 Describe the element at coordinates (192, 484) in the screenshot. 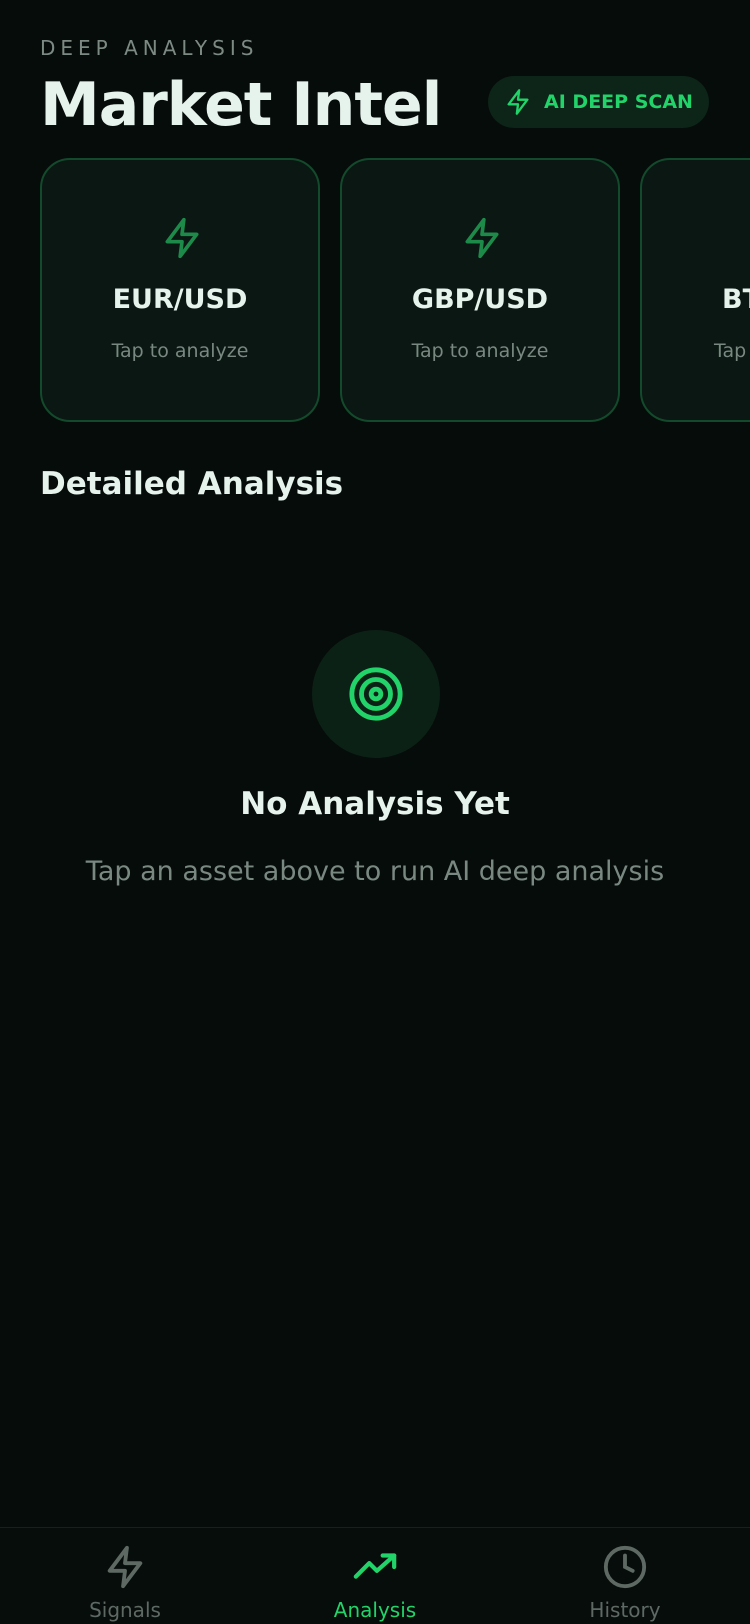

I see `section-title: Detailed Analysis` at that location.